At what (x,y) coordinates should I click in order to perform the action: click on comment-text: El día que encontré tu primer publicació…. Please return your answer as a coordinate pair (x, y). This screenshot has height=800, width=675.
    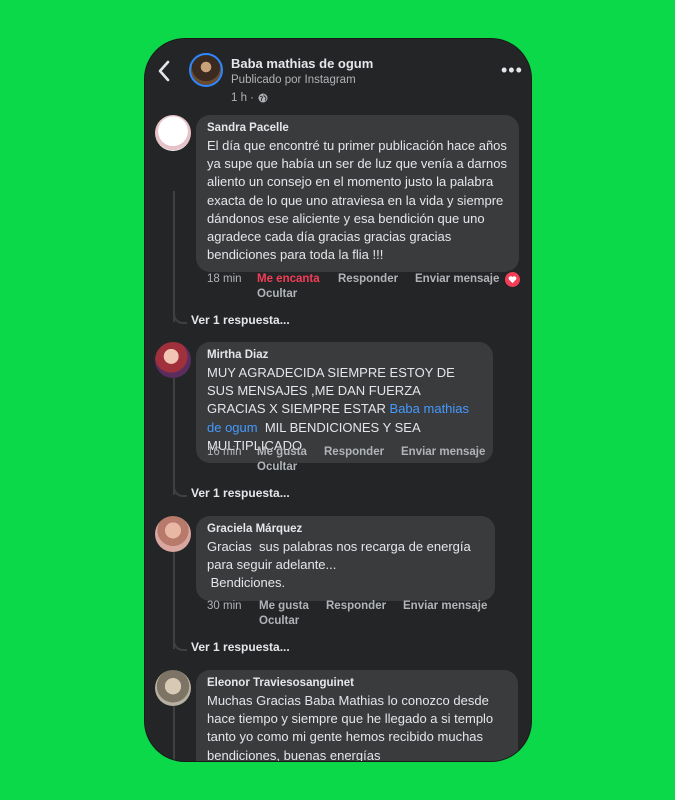
    Looking at the image, I should click on (359, 200).